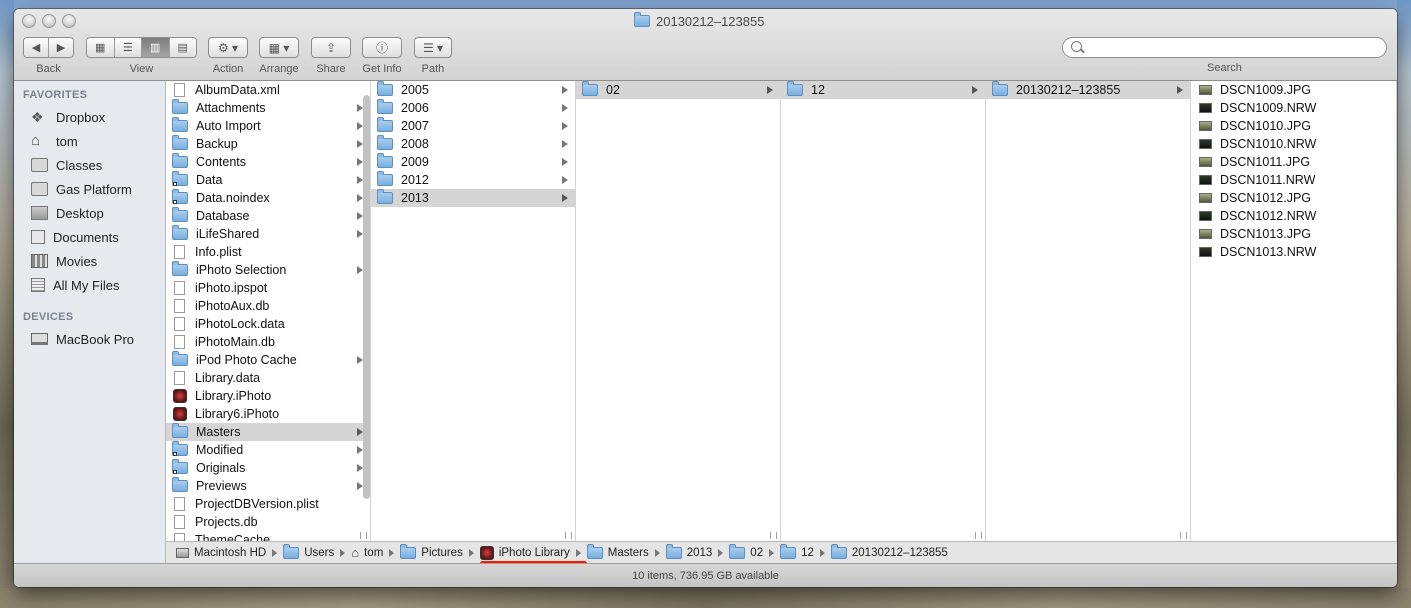 This screenshot has width=1411, height=608. What do you see at coordinates (889, 551) in the screenshot?
I see `path-item-20130212-123855: 20130212–123855` at bounding box center [889, 551].